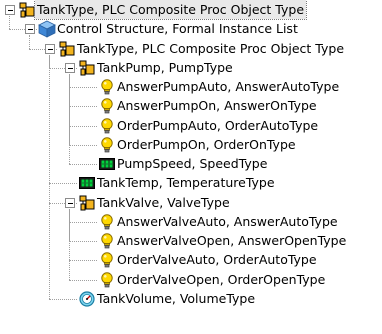 This screenshot has height=334, width=382. What do you see at coordinates (87, 299) in the screenshot?
I see `gauge-icon` at bounding box center [87, 299].